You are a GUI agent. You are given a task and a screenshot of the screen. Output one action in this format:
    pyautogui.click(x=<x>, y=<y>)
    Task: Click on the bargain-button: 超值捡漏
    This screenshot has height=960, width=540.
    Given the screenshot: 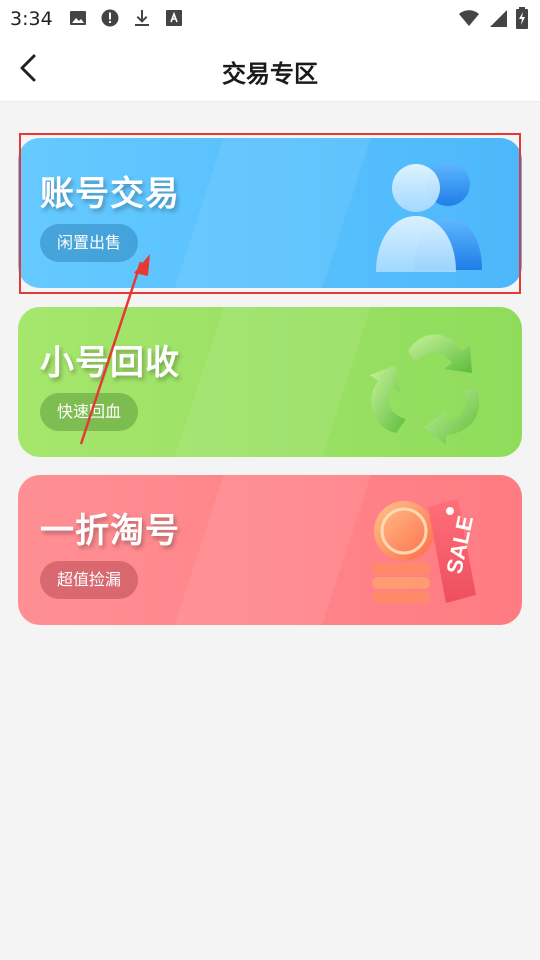 What is the action you would take?
    pyautogui.click(x=89, y=580)
    